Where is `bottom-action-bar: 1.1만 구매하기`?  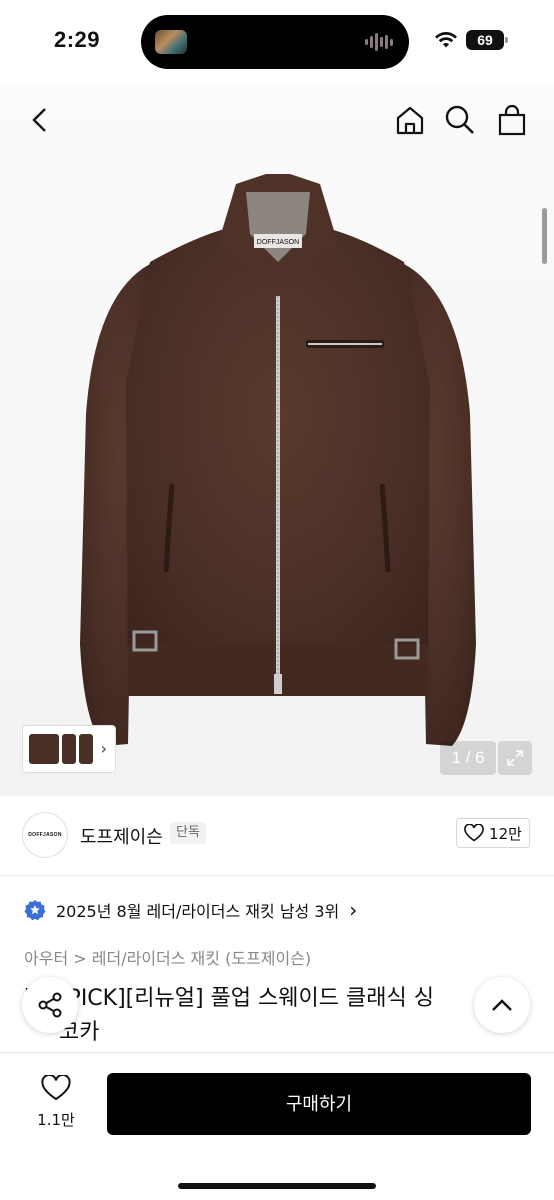 bottom-action-bar: 1.1만 구매하기 is located at coordinates (277, 1126).